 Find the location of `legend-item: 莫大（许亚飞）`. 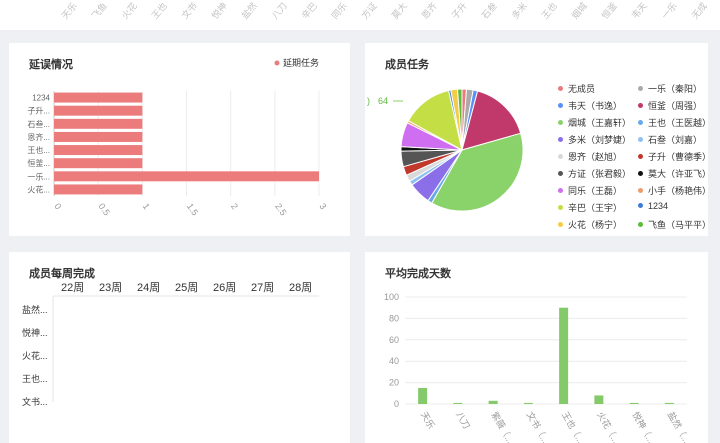

legend-item: 莫大（许亚飞） is located at coordinates (673, 173).